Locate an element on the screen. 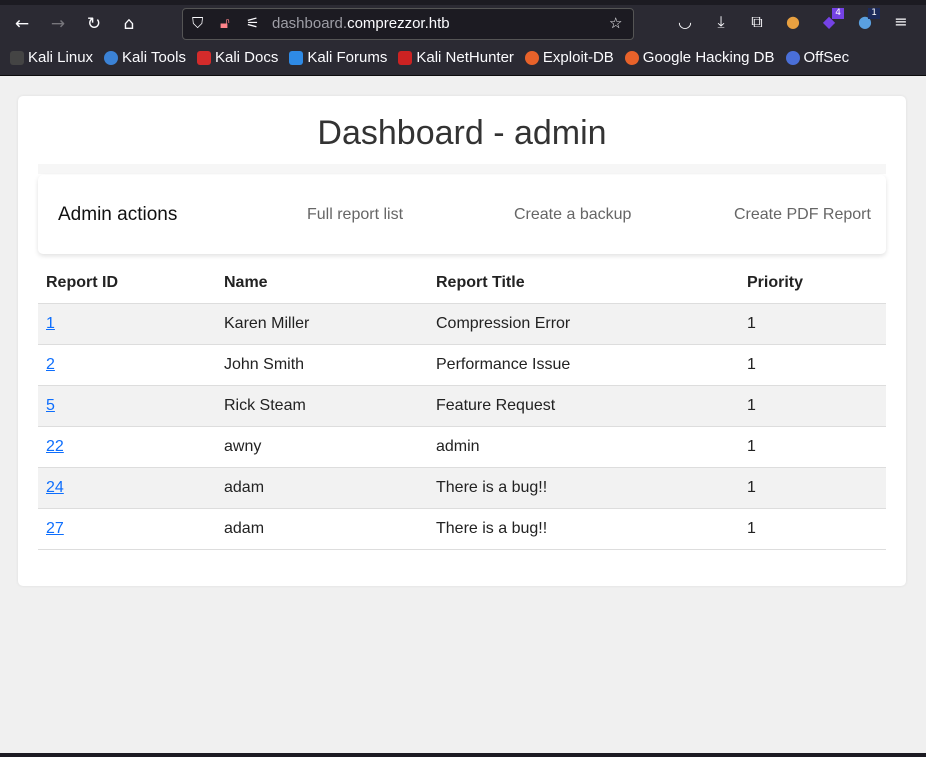 The height and width of the screenshot is (757, 926). table-row: 2 John Smith Performance Issue 1 is located at coordinates (462, 364).